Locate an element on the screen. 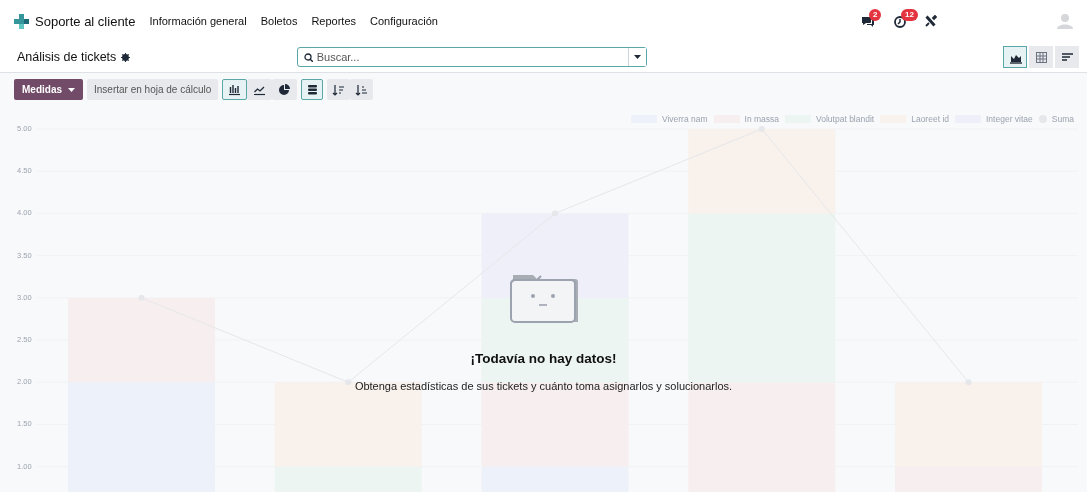  tools-icon is located at coordinates (931, 21).